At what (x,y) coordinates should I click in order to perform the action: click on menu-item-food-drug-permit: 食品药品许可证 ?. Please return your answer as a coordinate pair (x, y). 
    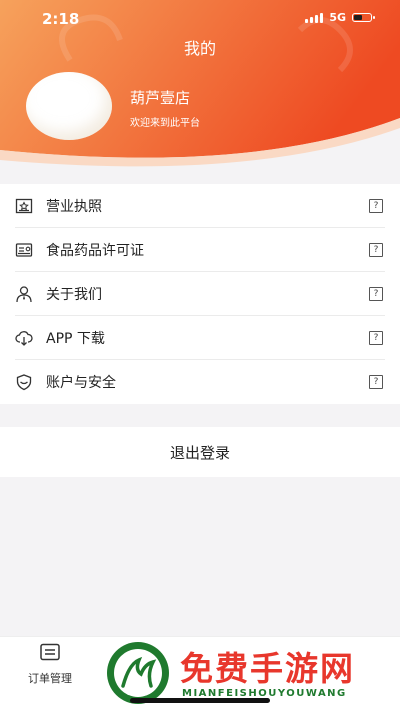
    Looking at the image, I should click on (200, 250).